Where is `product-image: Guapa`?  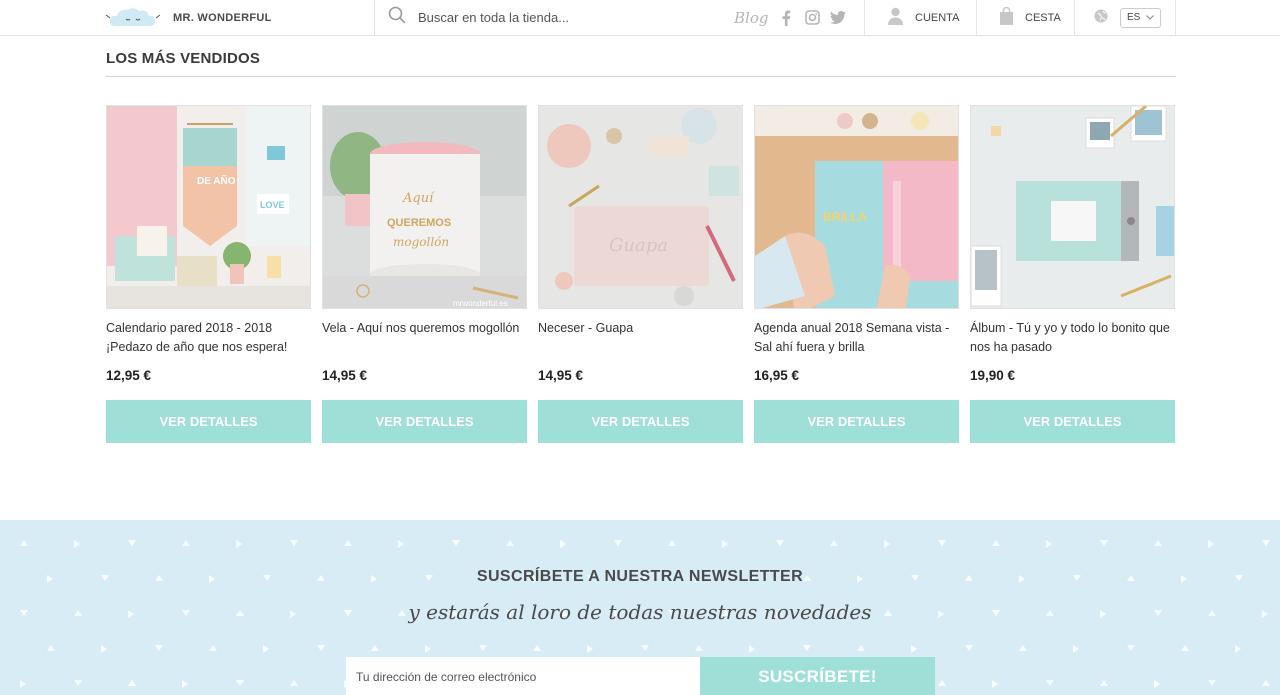
product-image: Guapa is located at coordinates (640, 207).